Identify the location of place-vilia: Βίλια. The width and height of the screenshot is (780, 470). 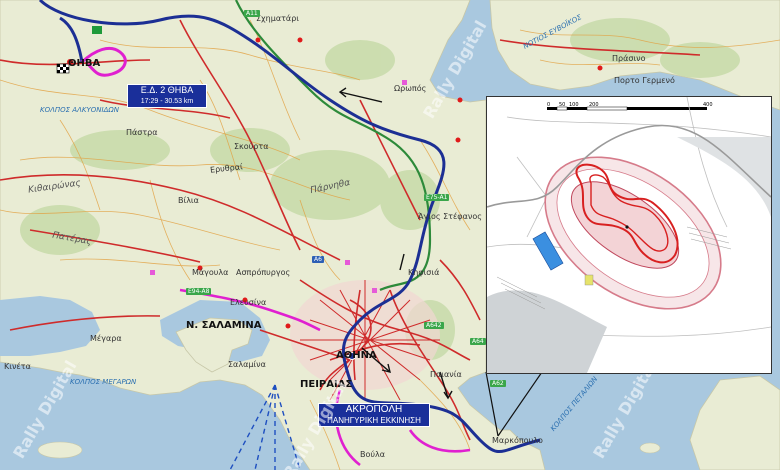
(188, 200).